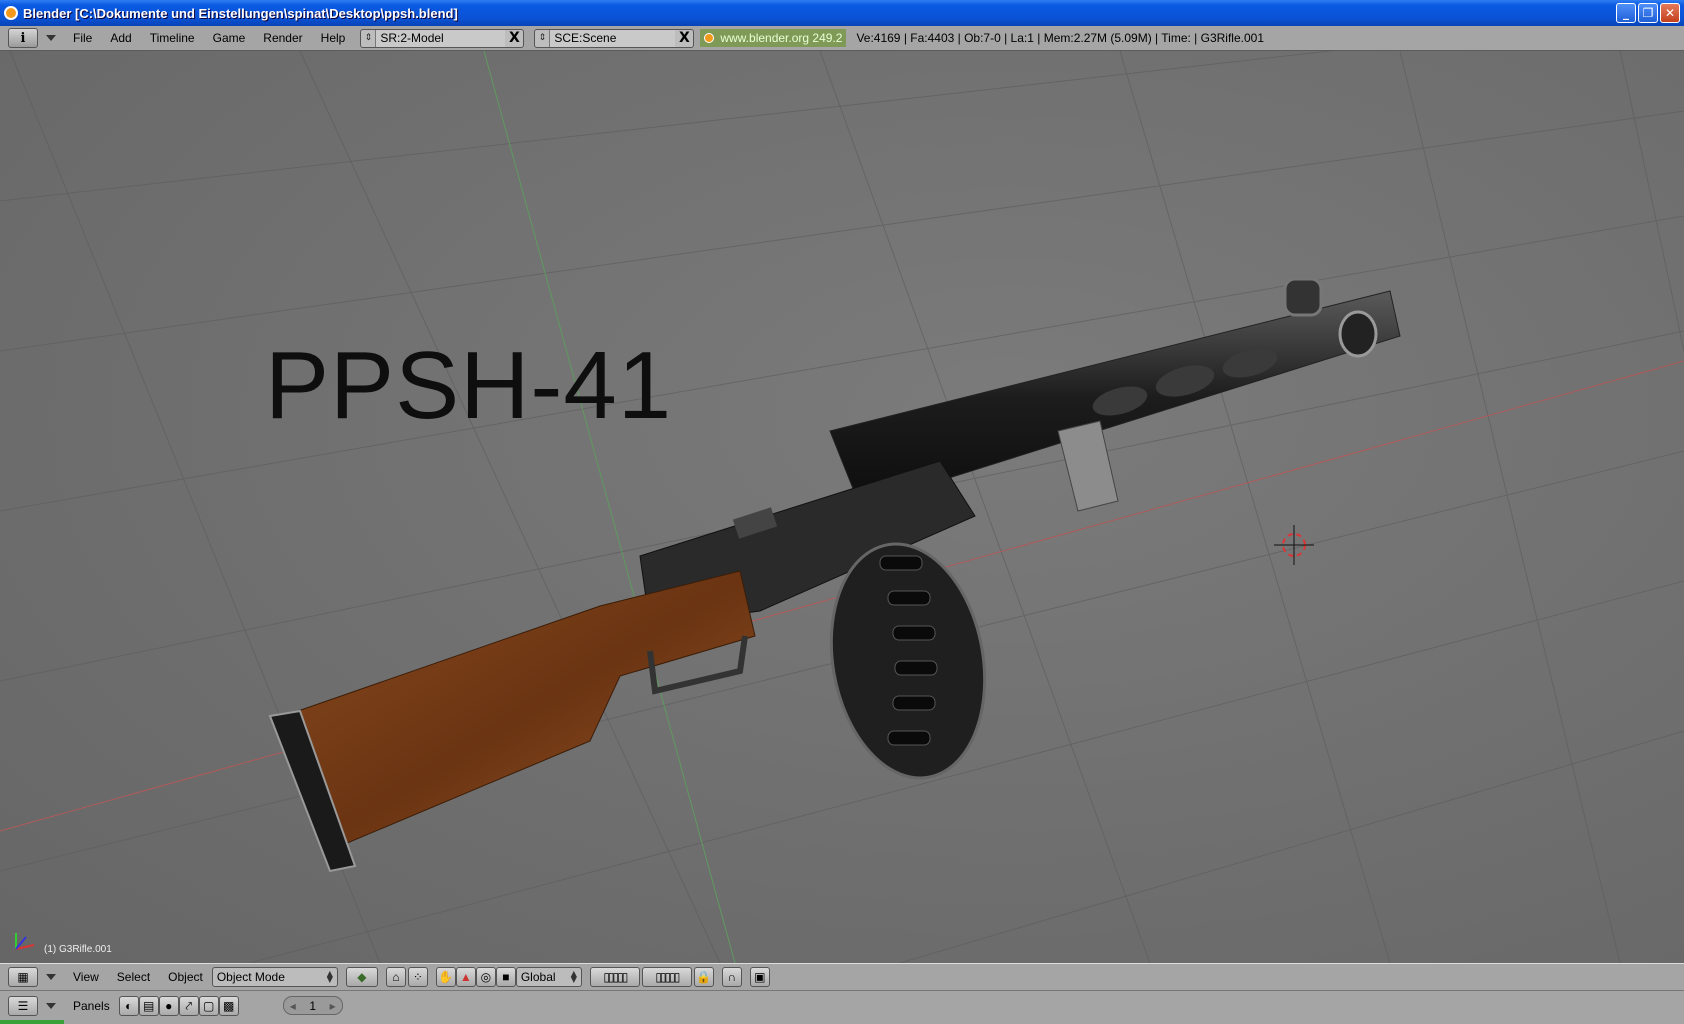 The width and height of the screenshot is (1684, 1024). What do you see at coordinates (91, 1006) in the screenshot?
I see `panels-label: Panels` at bounding box center [91, 1006].